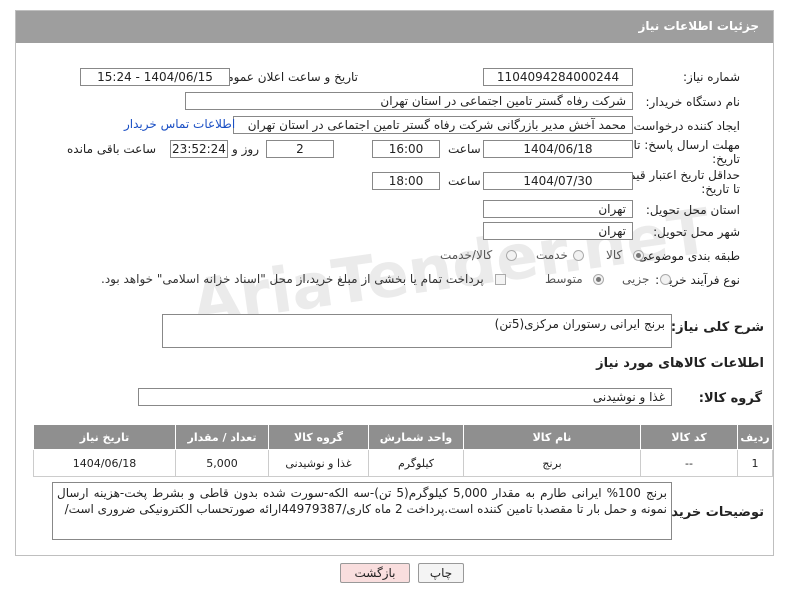 The image size is (788, 598). I want to click on price-validity-label-2: تا تاریخ:, so click(720, 189).